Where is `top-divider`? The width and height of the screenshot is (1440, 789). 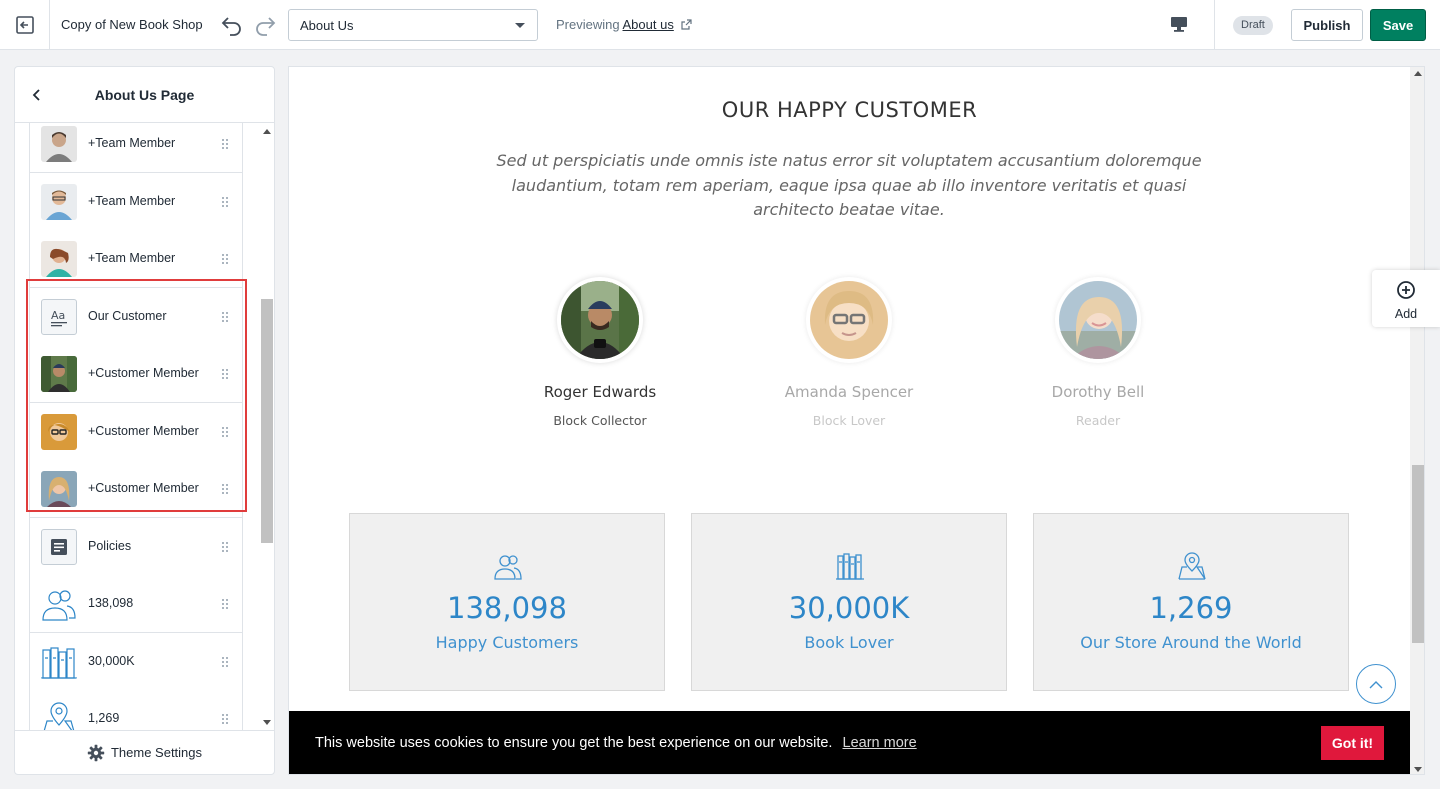
top-divider is located at coordinates (1214, 25).